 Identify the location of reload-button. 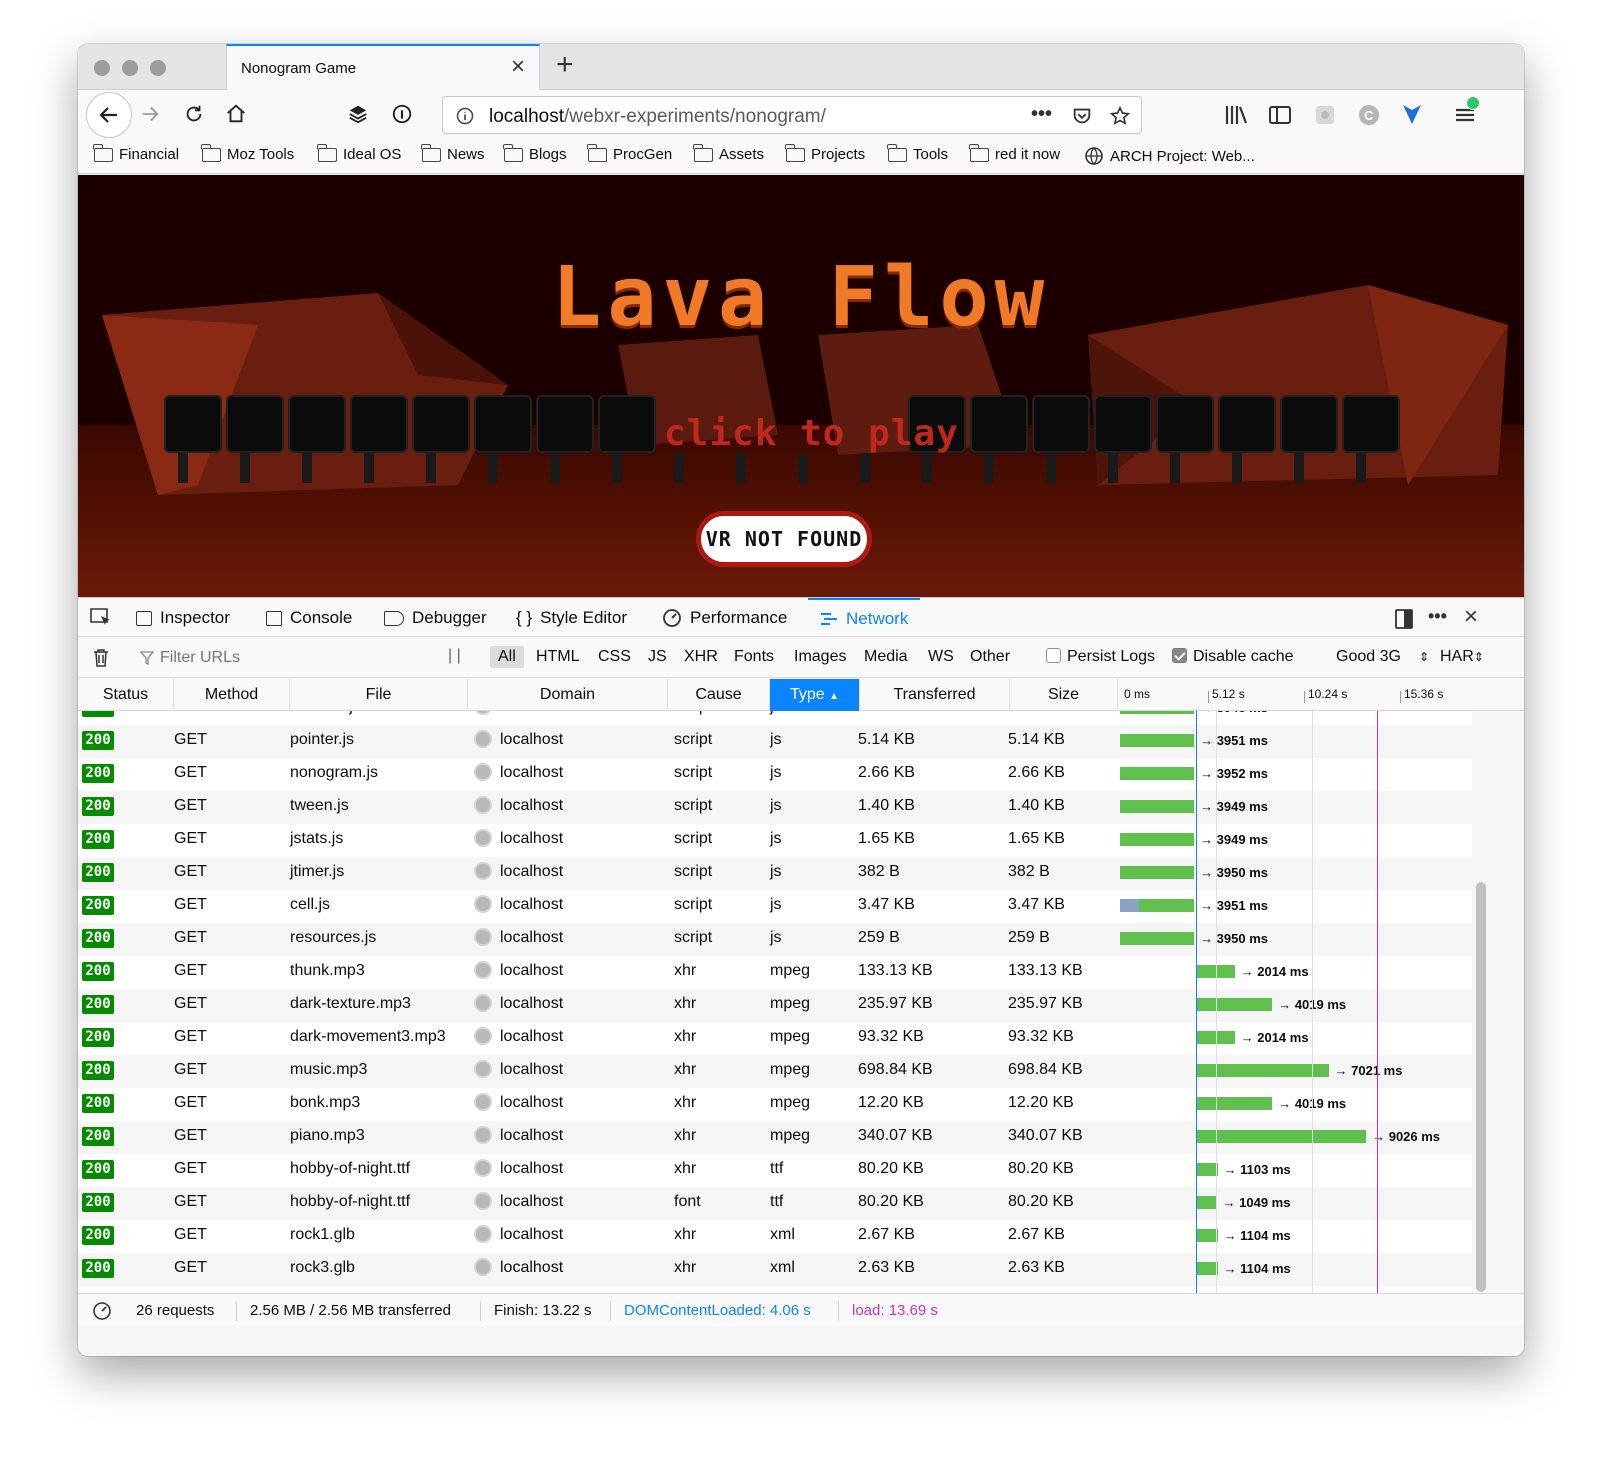
(194, 114).